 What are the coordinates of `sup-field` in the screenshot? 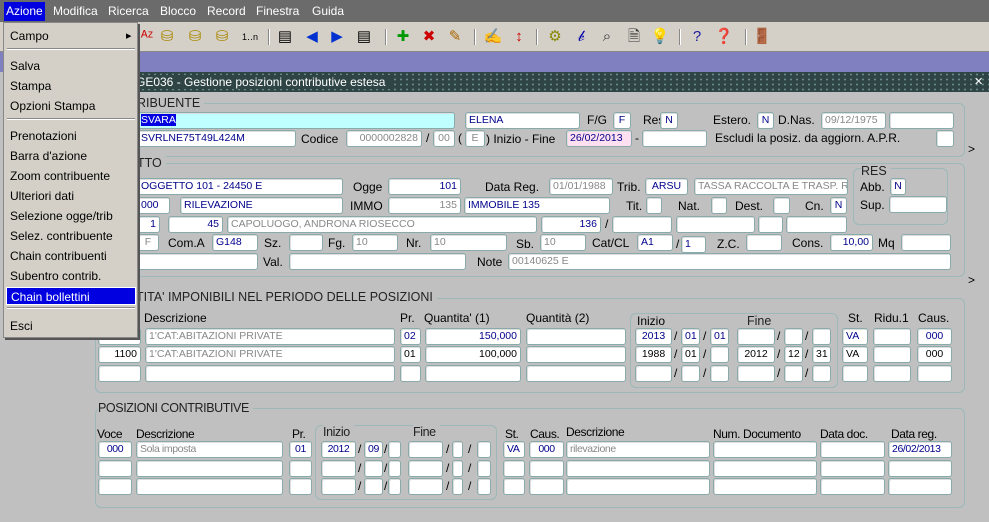 It's located at (918, 204).